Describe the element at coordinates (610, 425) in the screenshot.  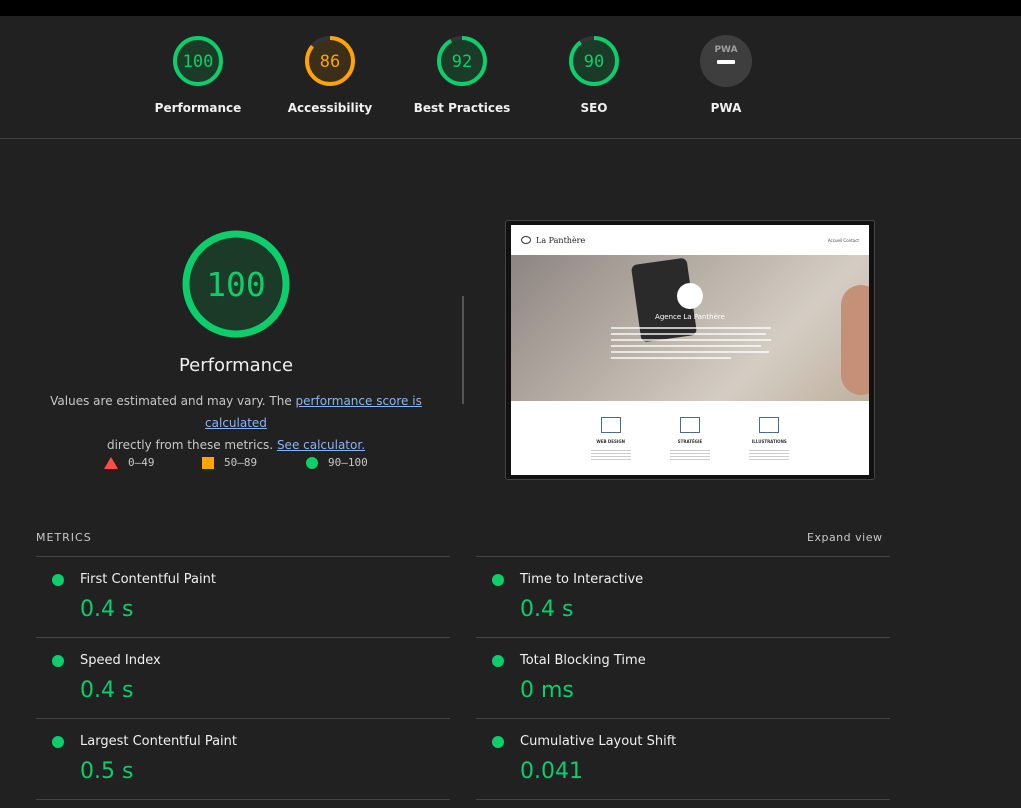
I see `web-design-icon` at that location.